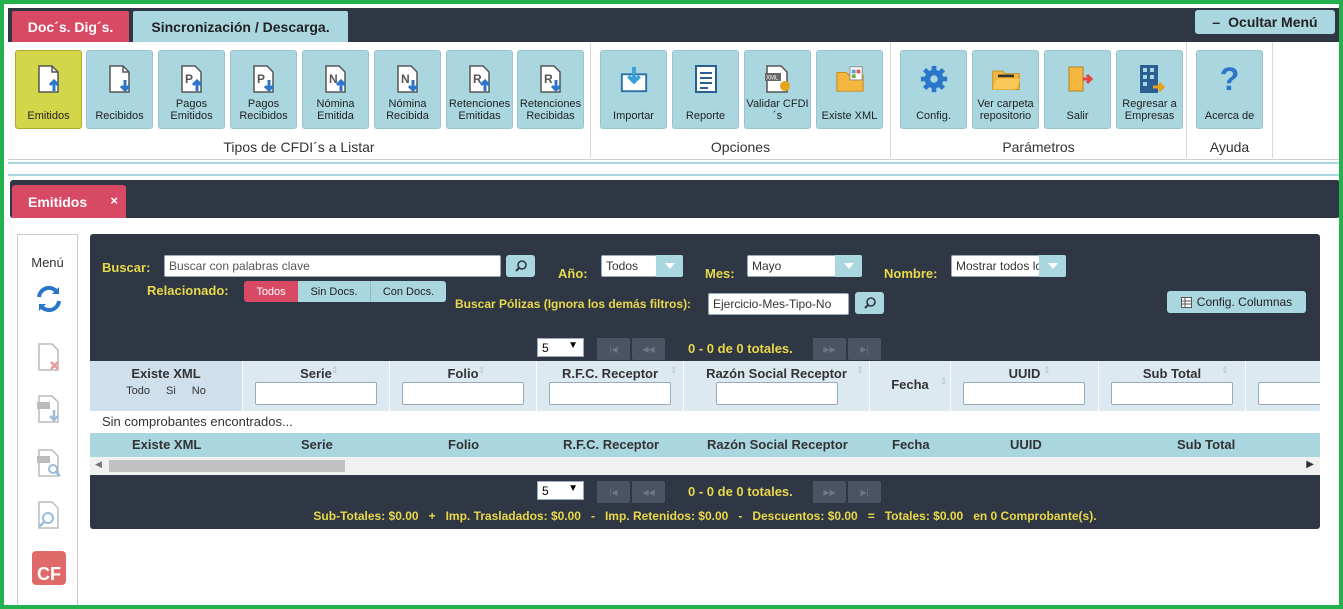  I want to click on search-document-icon, so click(49, 515).